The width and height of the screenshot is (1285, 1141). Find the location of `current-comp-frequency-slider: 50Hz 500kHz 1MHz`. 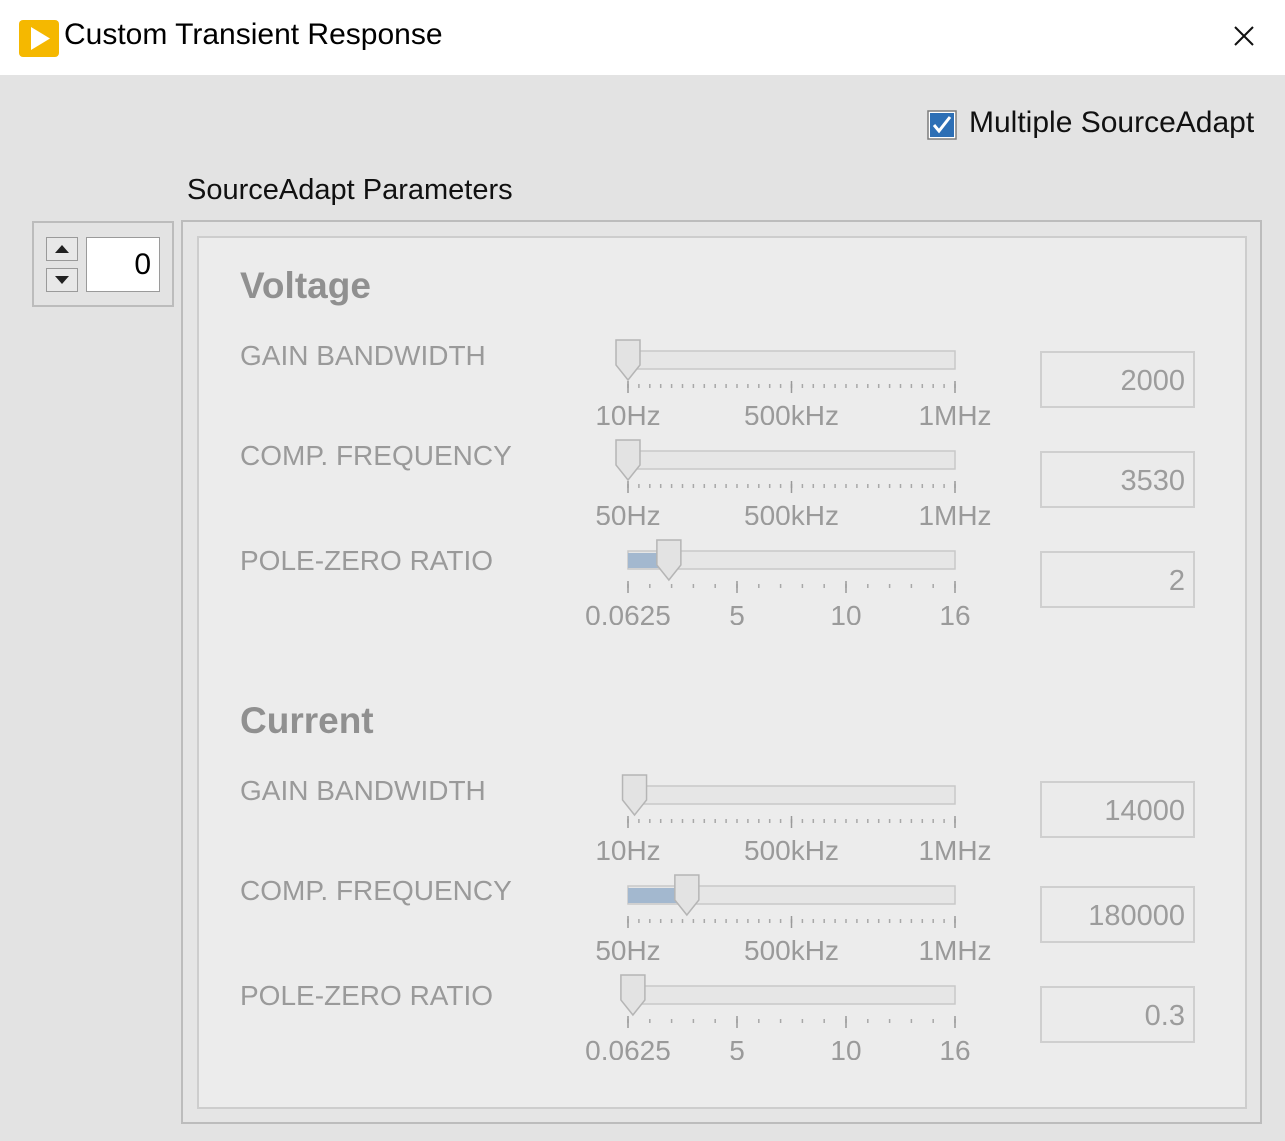

current-comp-frequency-slider: 50Hz 500kHz 1MHz is located at coordinates (795, 915).